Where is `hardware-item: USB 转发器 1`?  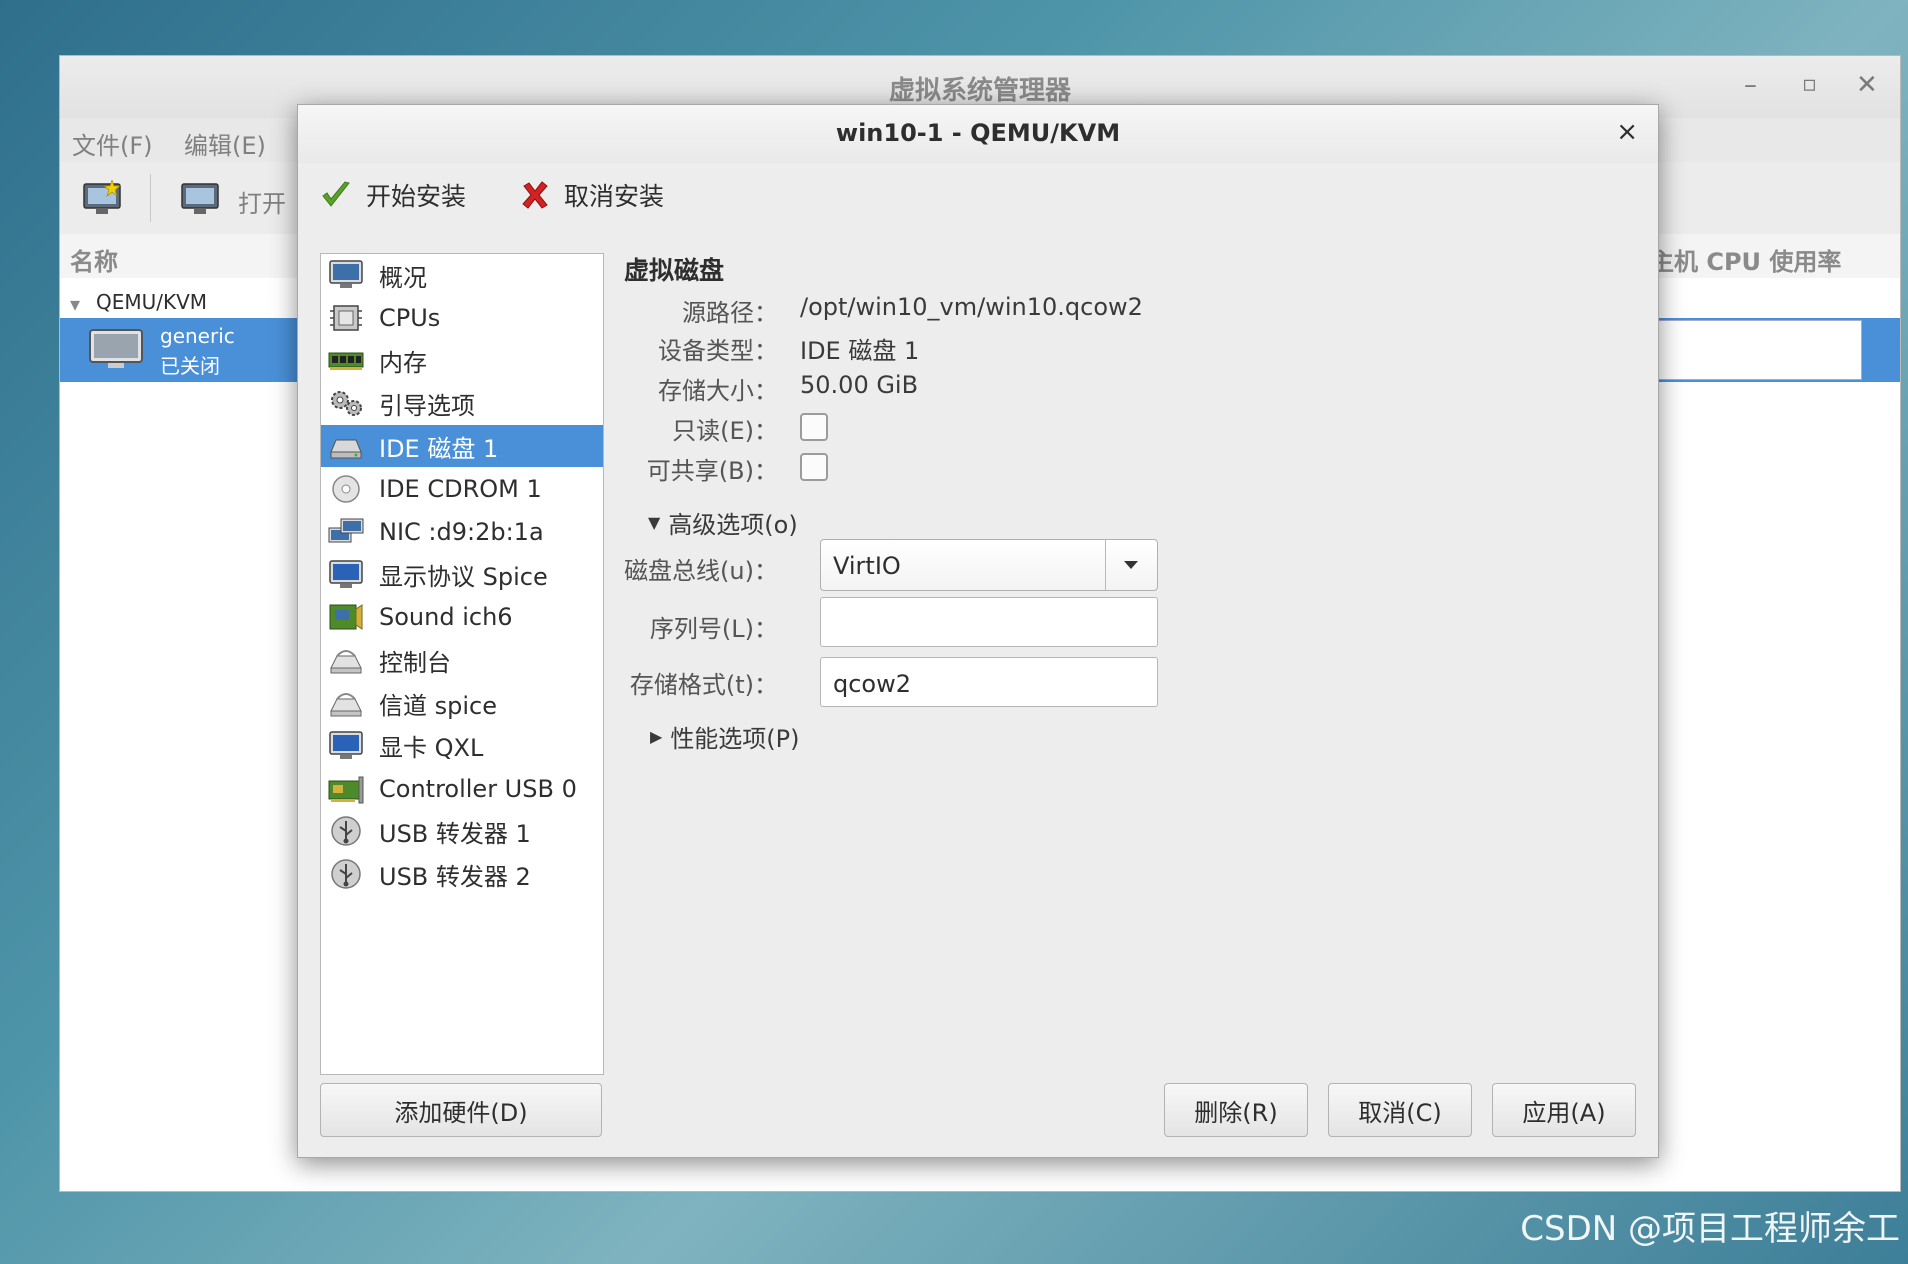
hardware-item: USB 转发器 1 is located at coordinates (462, 831).